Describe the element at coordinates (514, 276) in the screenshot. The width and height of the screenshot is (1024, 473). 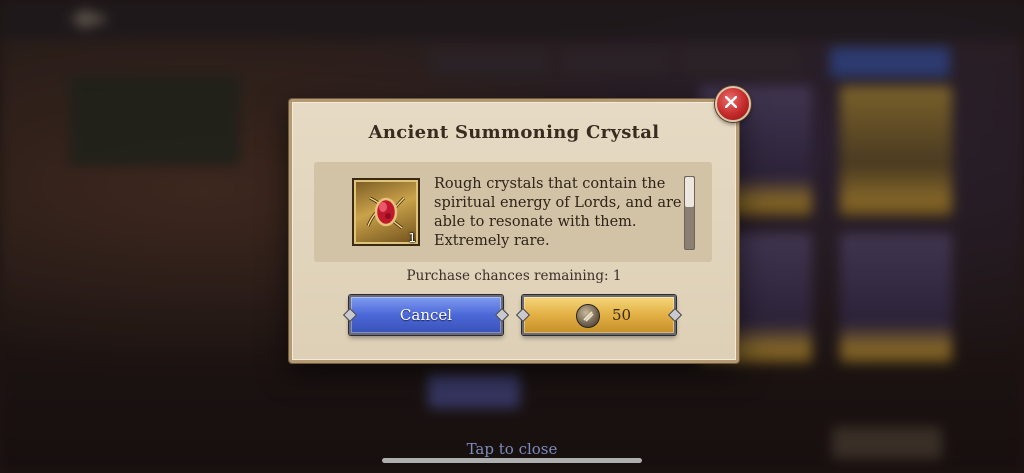
I see `purchase-chances-text: Purchase chances remaining: 1` at that location.